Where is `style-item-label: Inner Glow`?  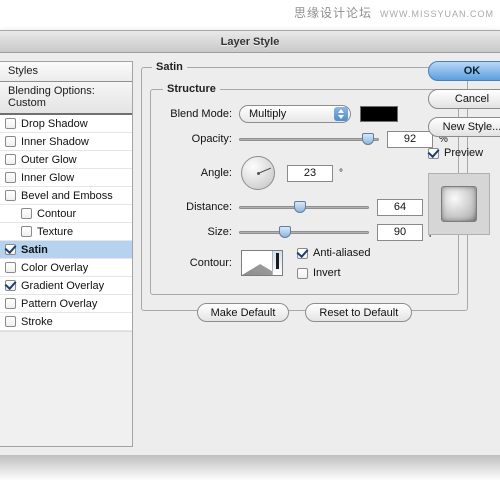
style-item-label: Inner Glow is located at coordinates (48, 177).